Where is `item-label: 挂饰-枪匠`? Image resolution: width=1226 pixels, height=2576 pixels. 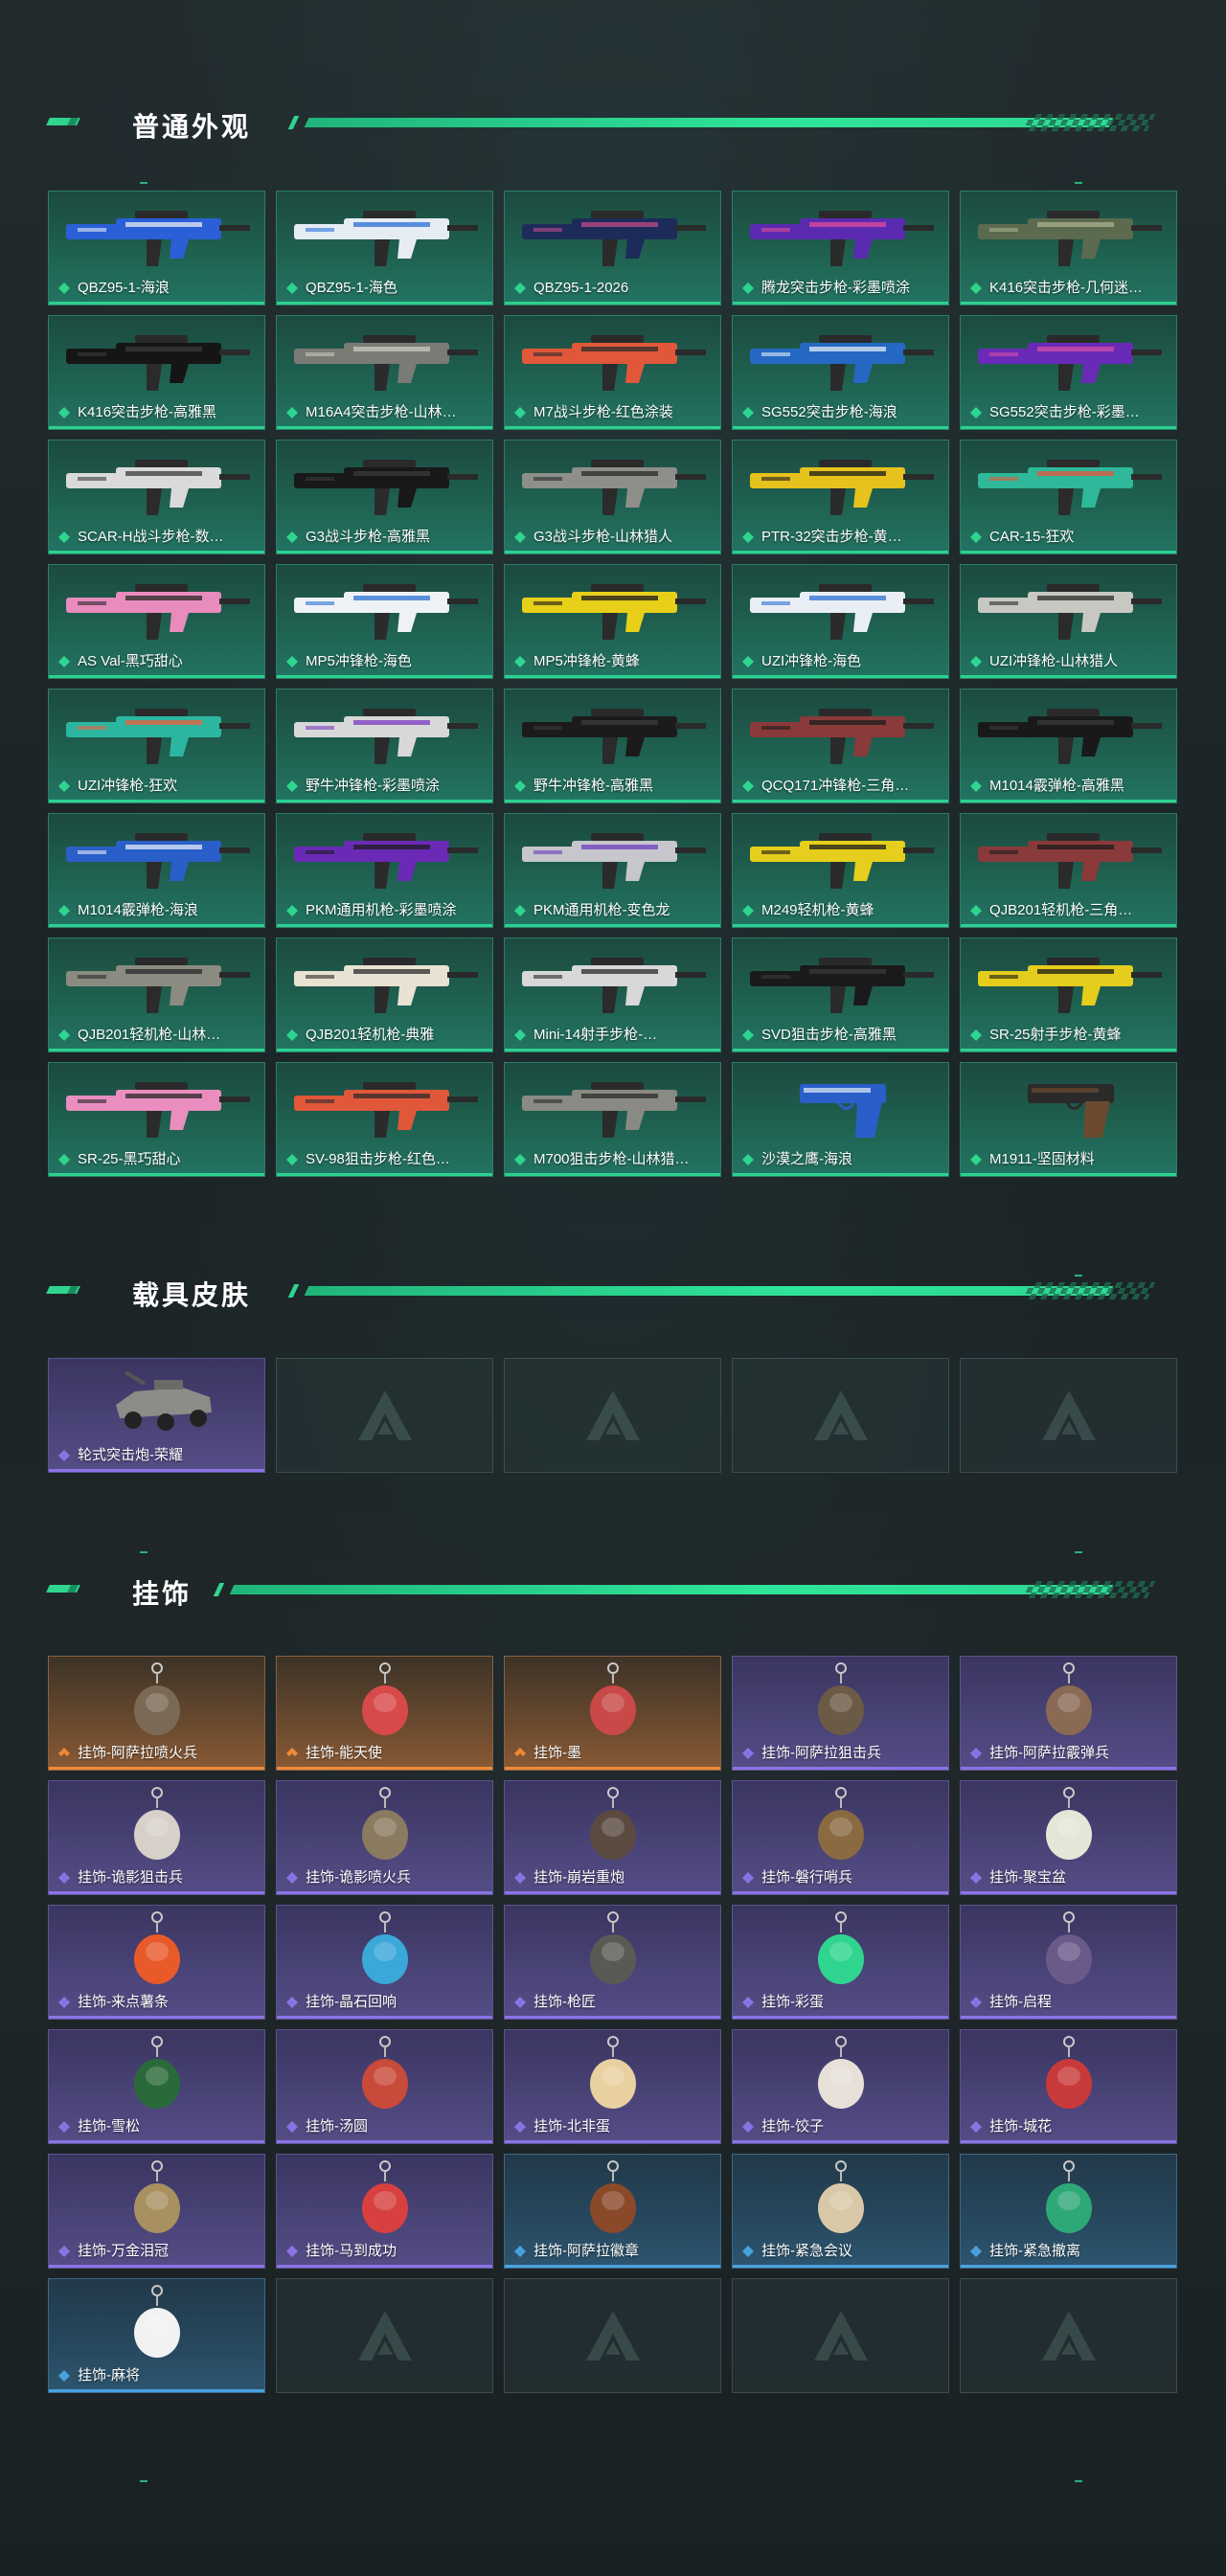 item-label: 挂饰-枪匠 is located at coordinates (565, 2002).